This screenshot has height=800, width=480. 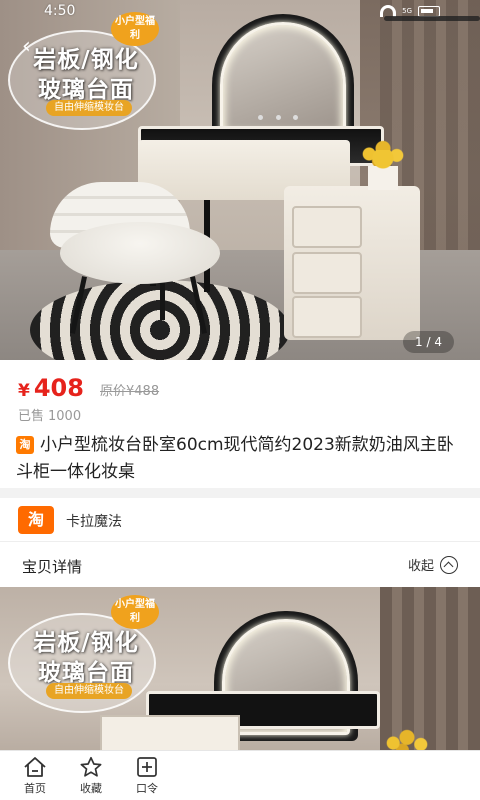 I want to click on sold-count: 已售 1000, so click(x=49, y=414).